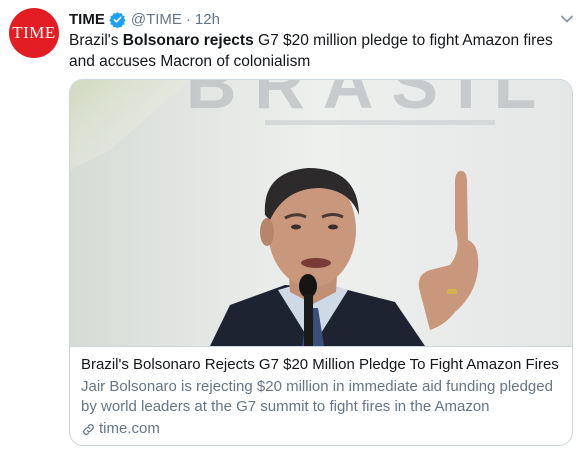 This screenshot has width=588, height=457. What do you see at coordinates (129, 428) in the screenshot?
I see `card-domain-text: time.com` at bounding box center [129, 428].